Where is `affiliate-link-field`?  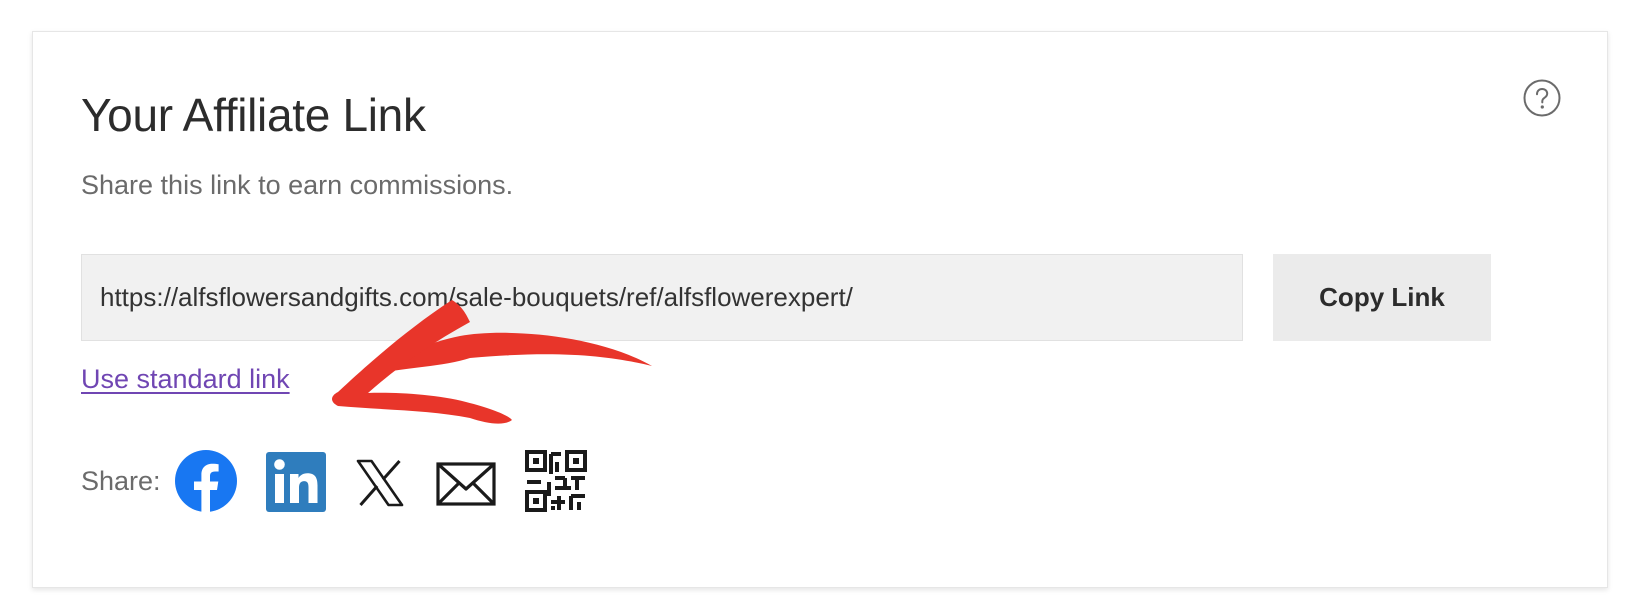
affiliate-link-field is located at coordinates (662, 297).